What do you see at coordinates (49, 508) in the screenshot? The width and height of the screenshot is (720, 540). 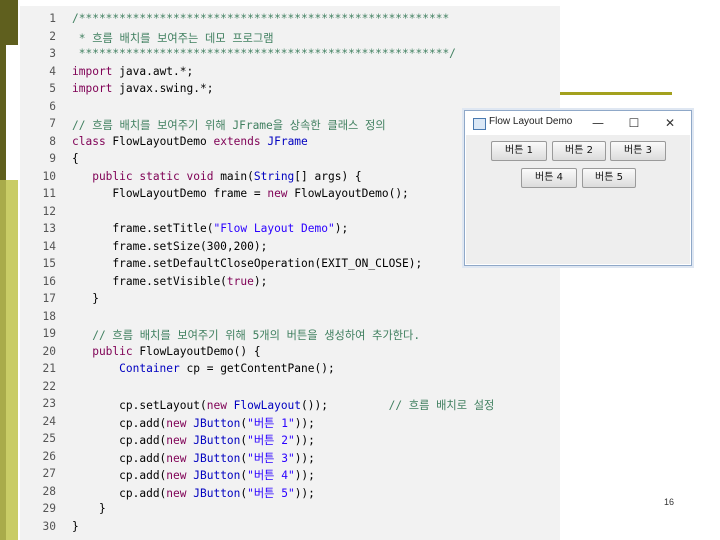 I see `line-number: 29` at bounding box center [49, 508].